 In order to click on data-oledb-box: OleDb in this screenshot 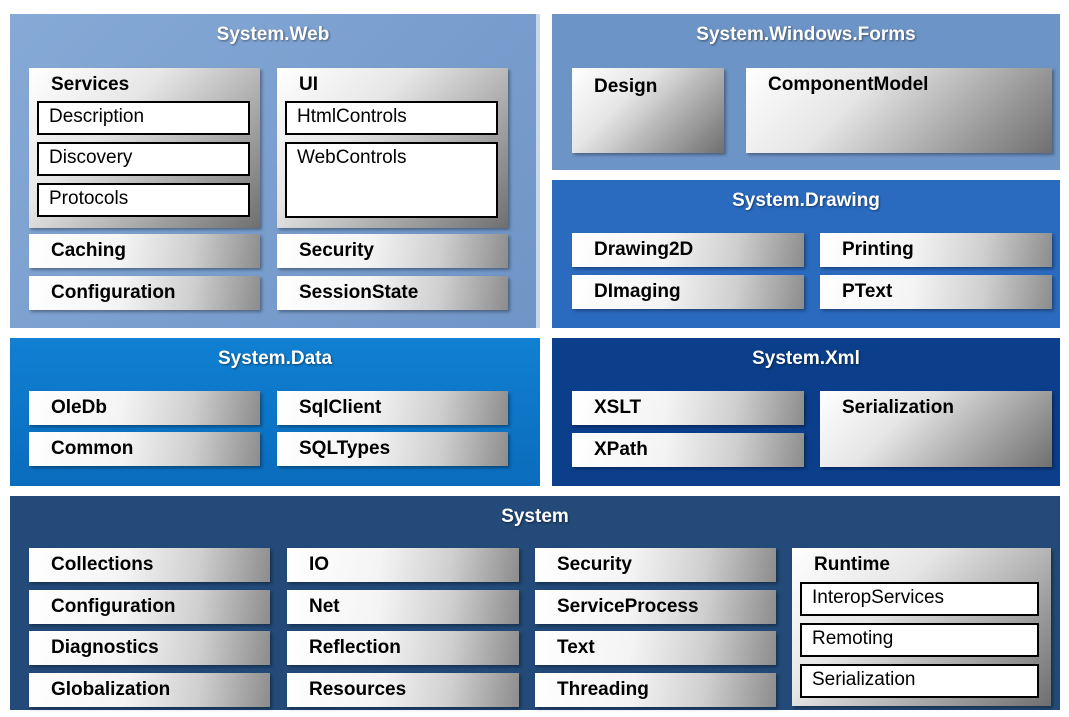, I will do `click(144, 408)`.